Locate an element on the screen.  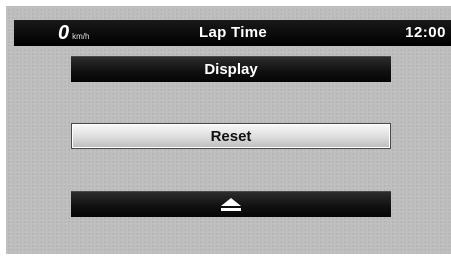
reset-button: Reset is located at coordinates (231, 136).